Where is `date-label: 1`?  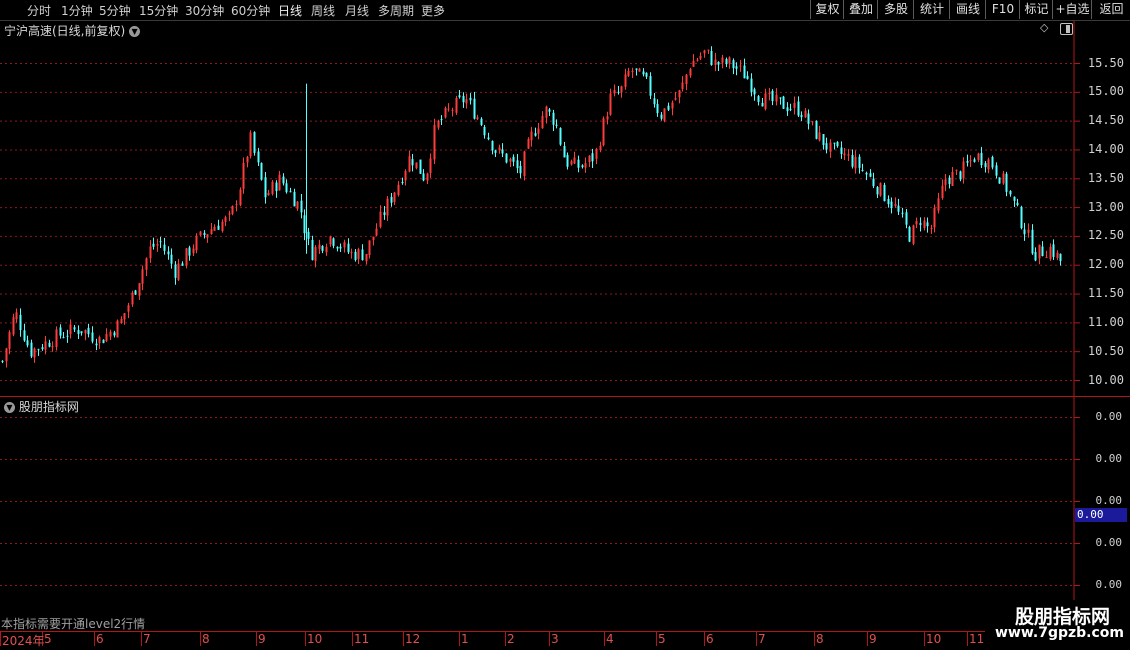
date-label: 1 is located at coordinates (465, 639).